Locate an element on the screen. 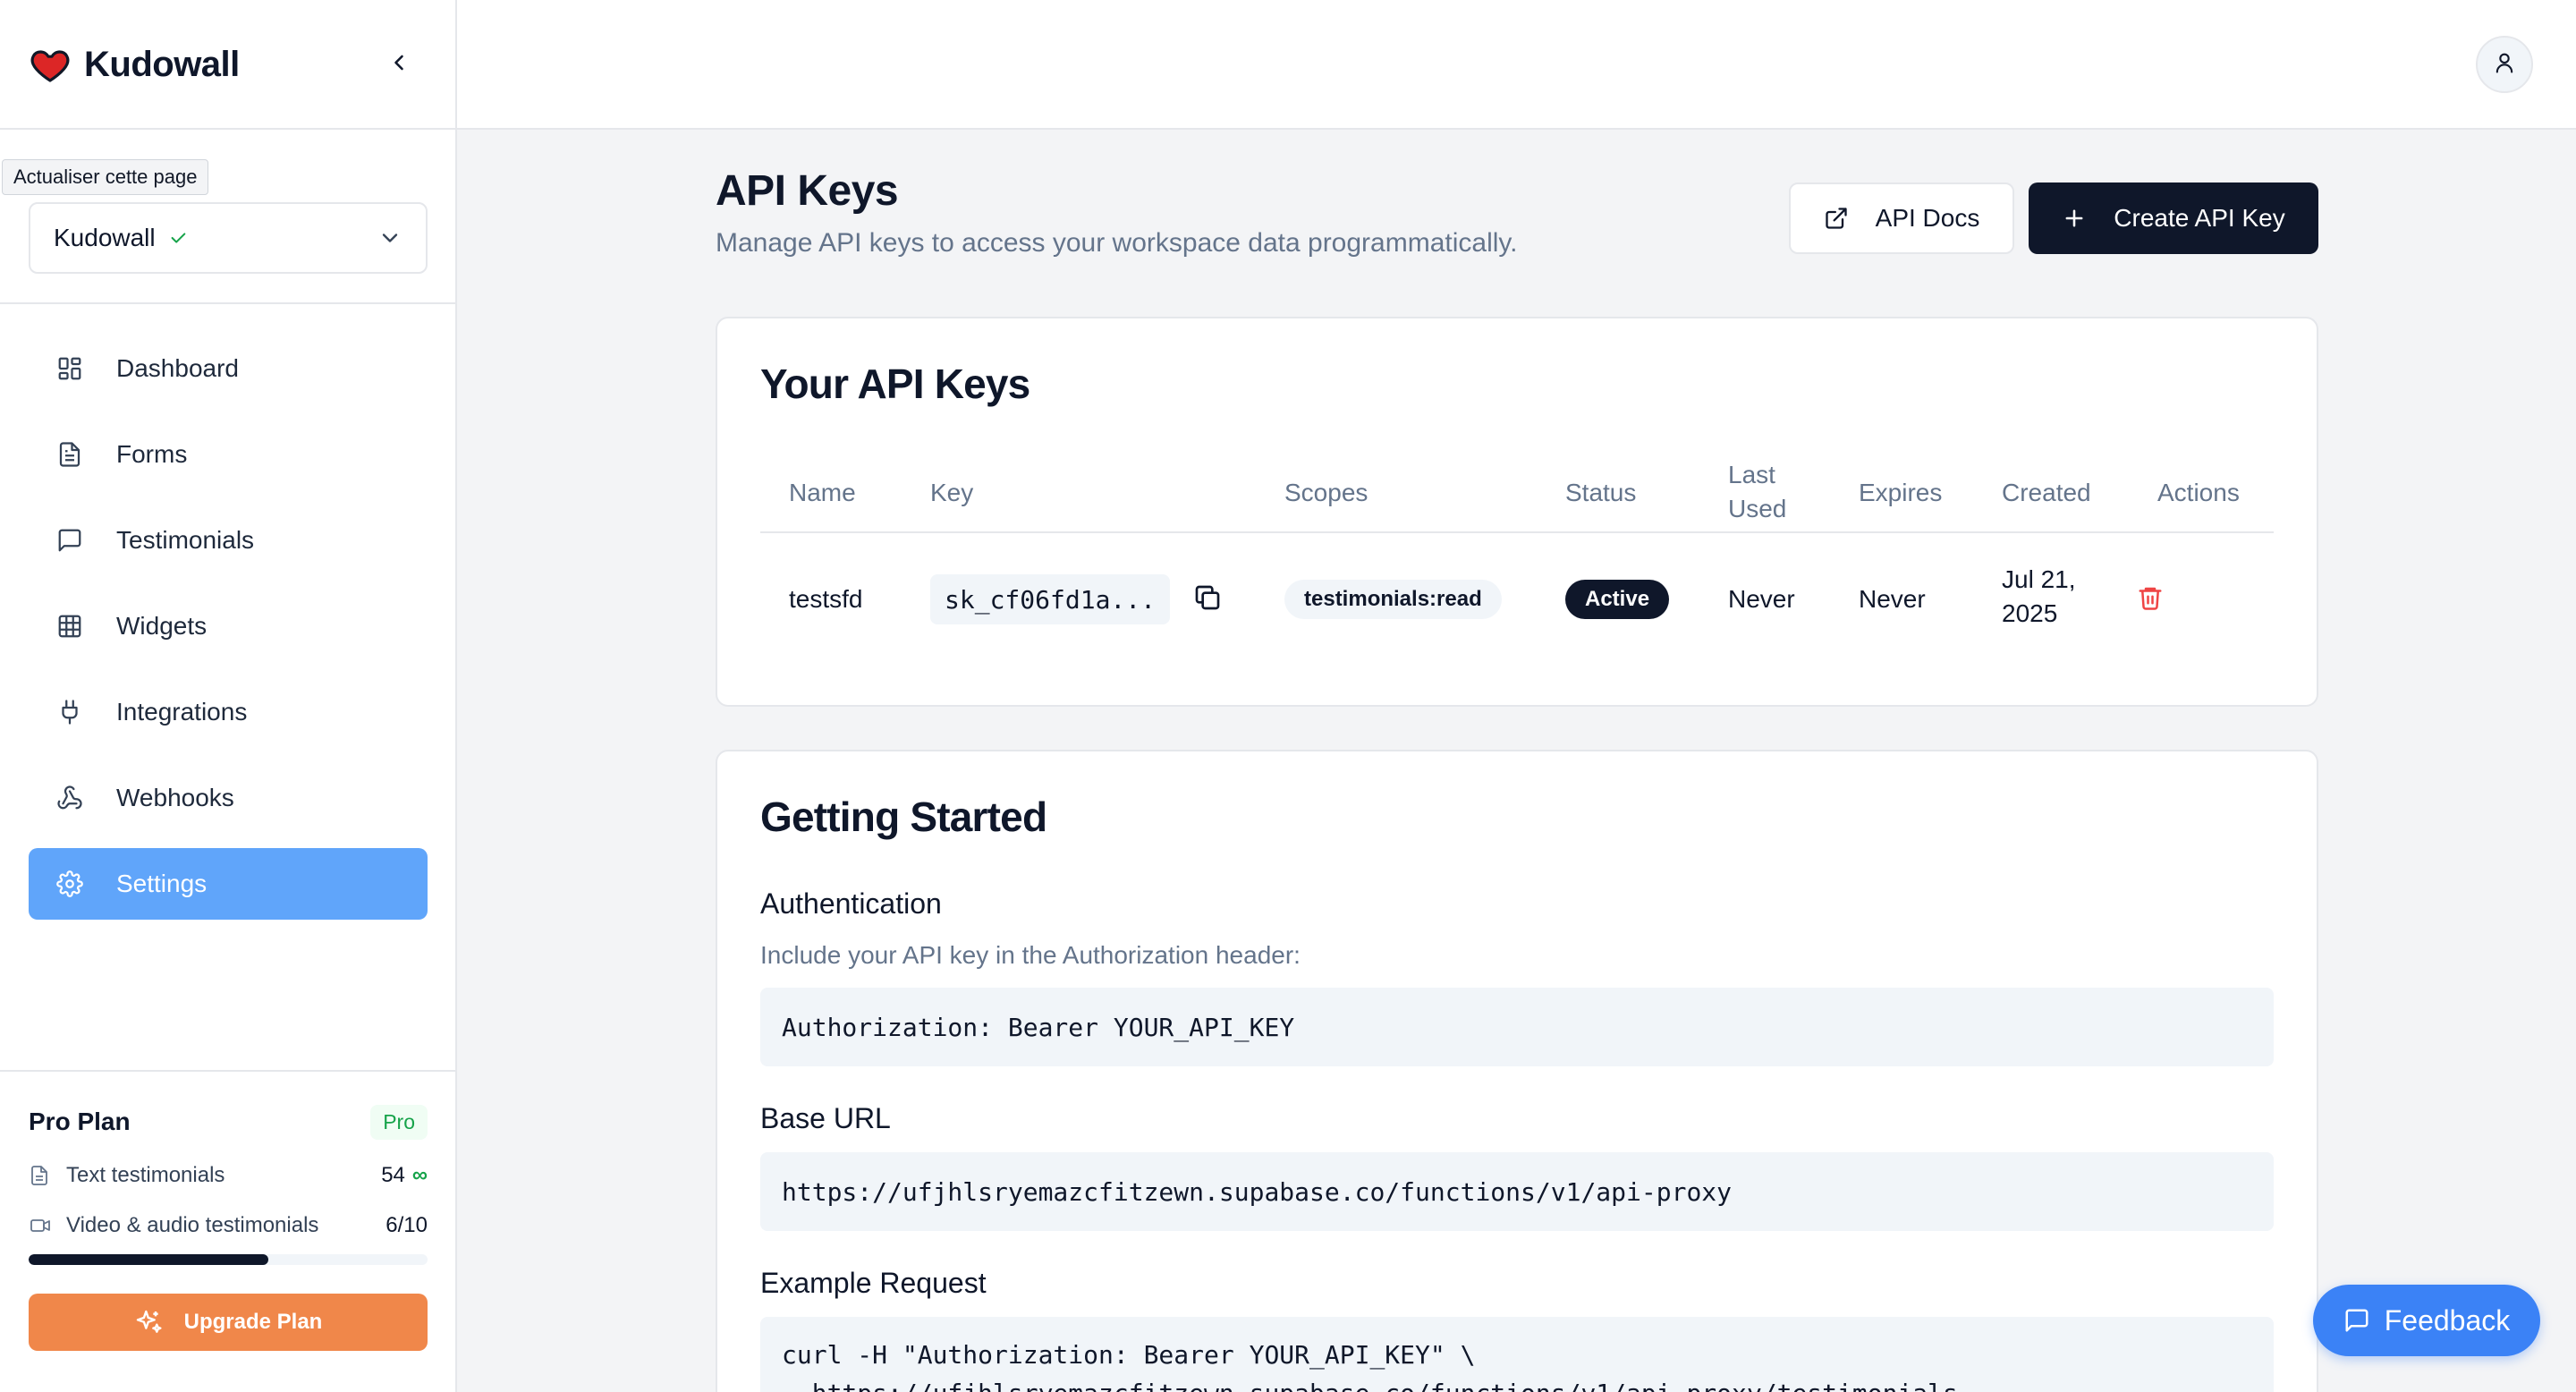 This screenshot has width=2576, height=1392. infinity-symbol: ∞ is located at coordinates (419, 1175).